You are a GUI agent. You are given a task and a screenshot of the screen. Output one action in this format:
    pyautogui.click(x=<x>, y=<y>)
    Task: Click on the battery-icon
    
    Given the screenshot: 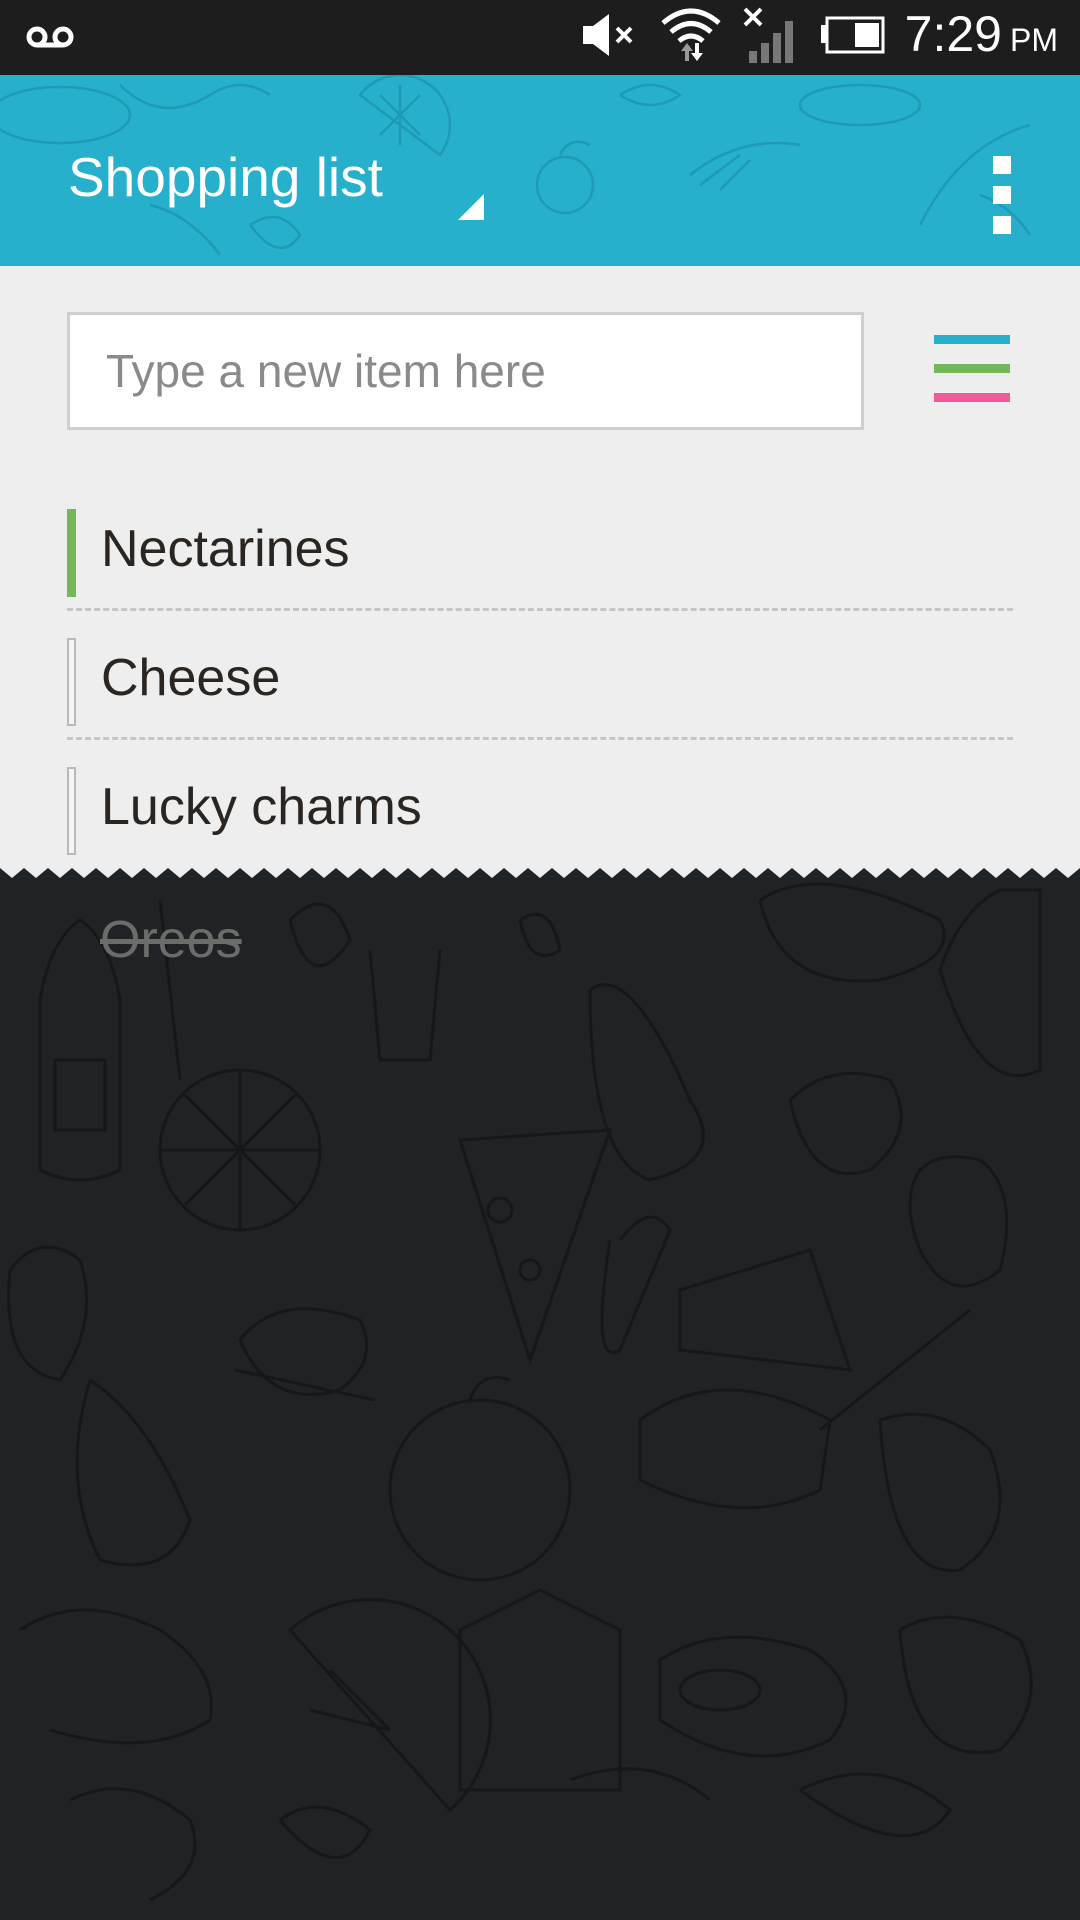 What is the action you would take?
    pyautogui.click(x=853, y=37)
    